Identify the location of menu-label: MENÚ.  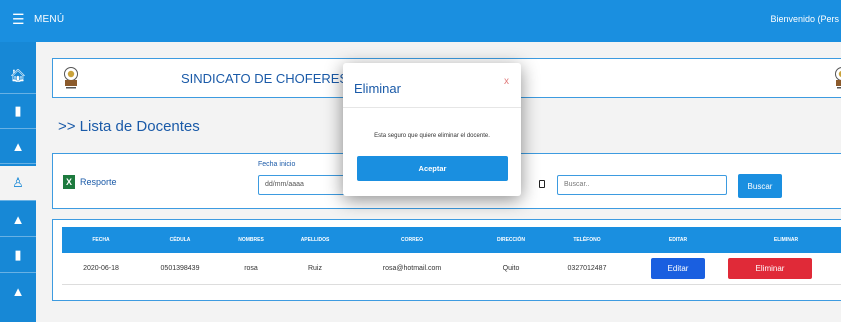
(49, 19).